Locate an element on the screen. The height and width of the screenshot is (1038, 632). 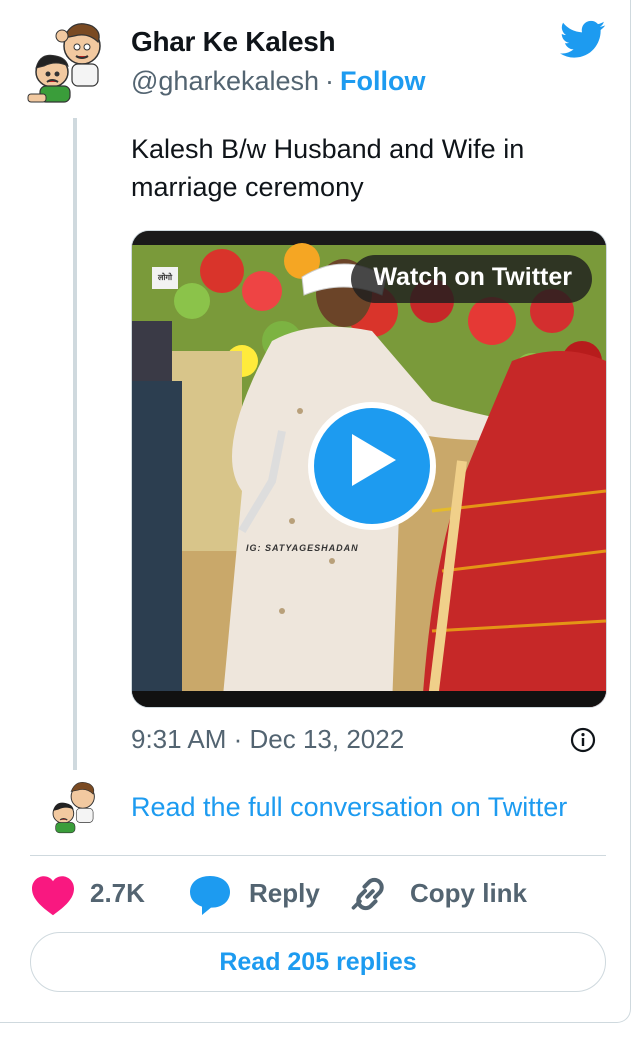
reply-author-avatar is located at coordinates (75, 807).